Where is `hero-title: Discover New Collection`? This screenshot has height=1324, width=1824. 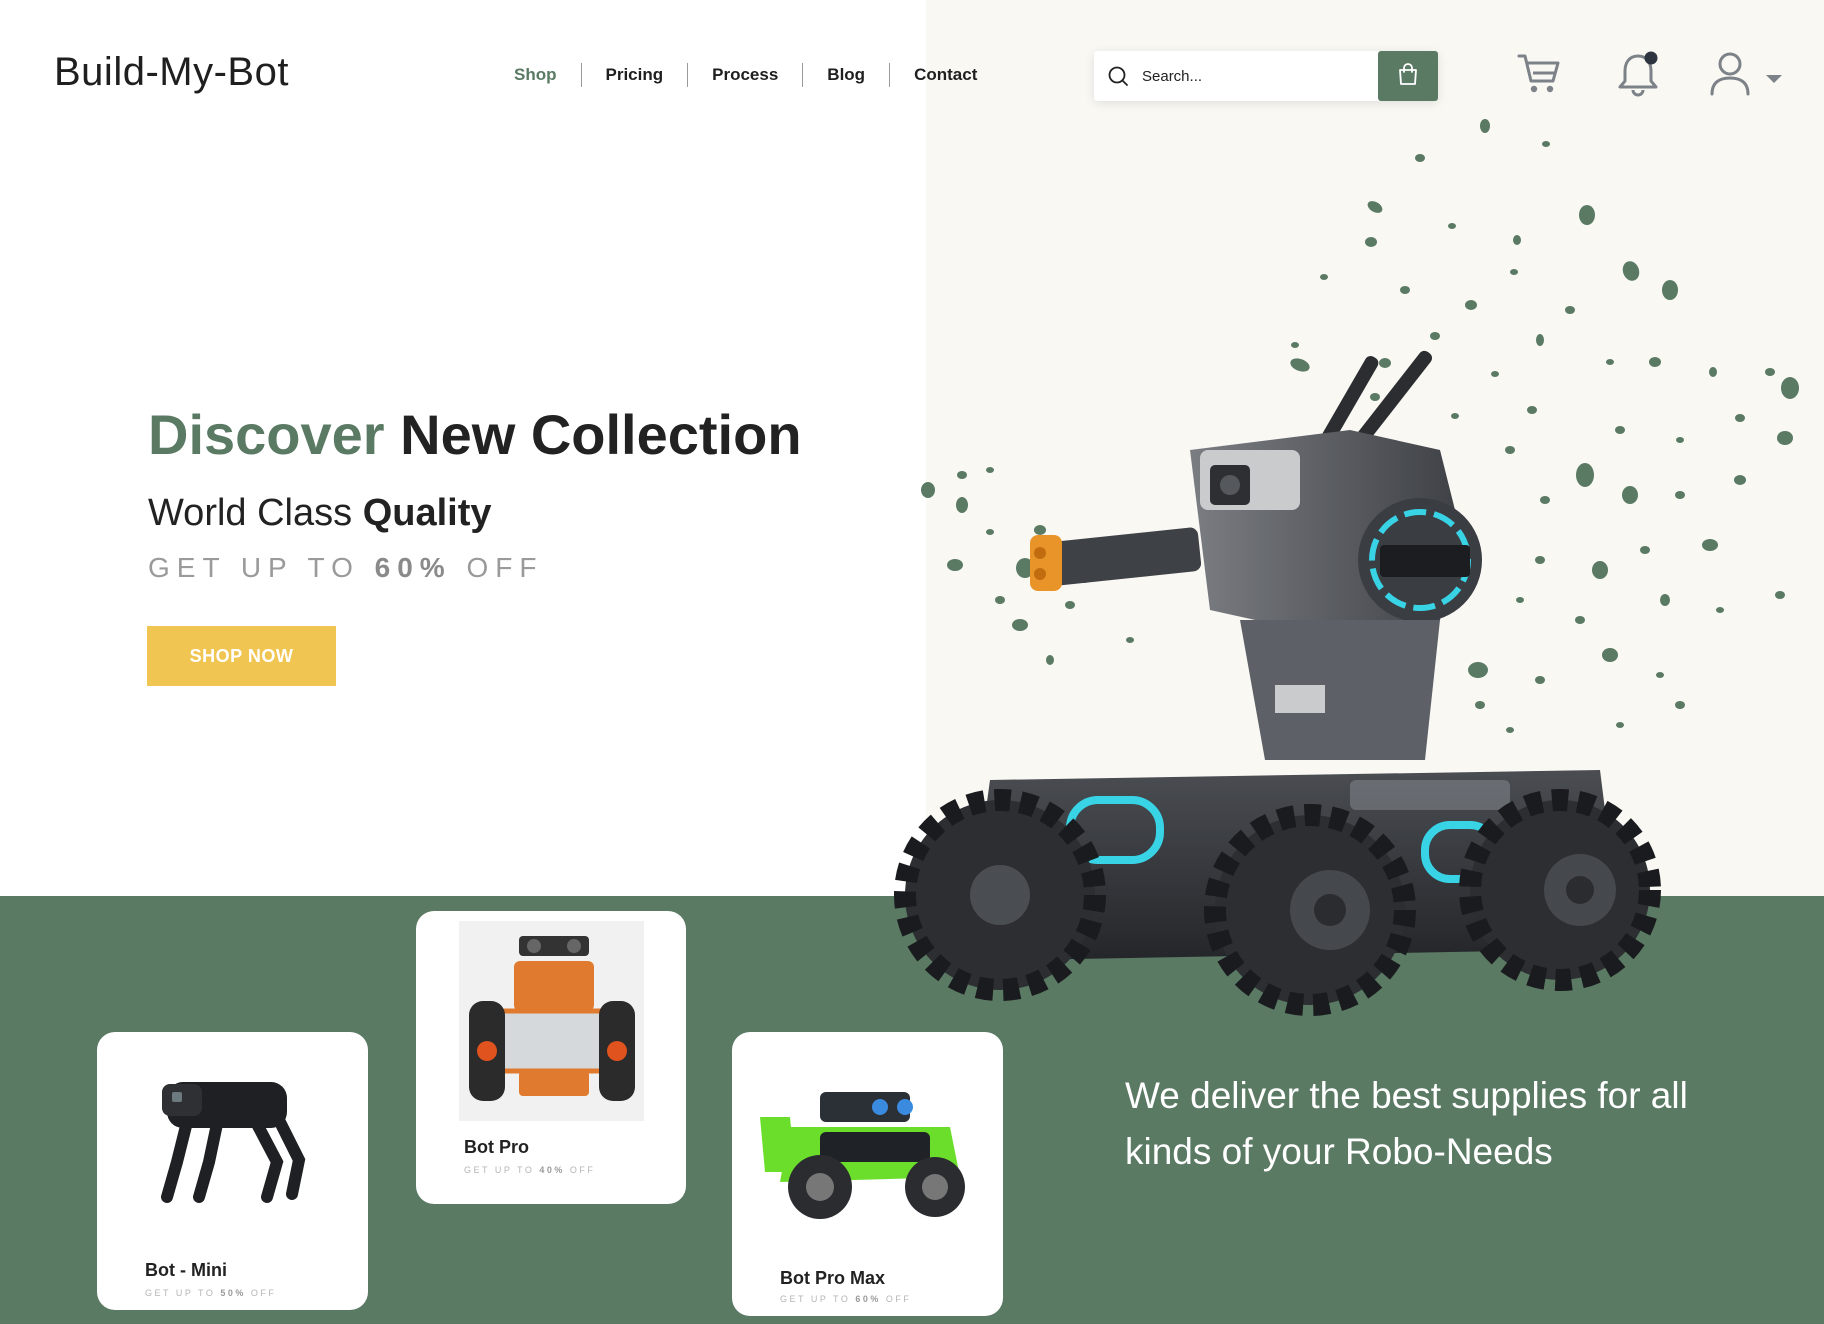 hero-title: Discover New Collection is located at coordinates (475, 434).